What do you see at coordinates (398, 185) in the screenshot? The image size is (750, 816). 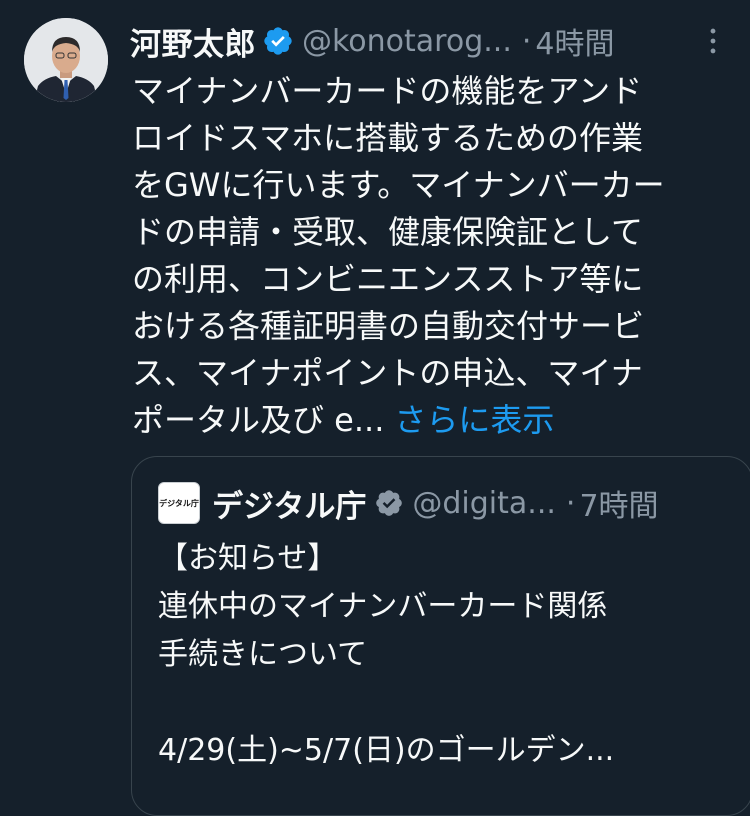 I see `tweet-text-line: をGWに行います。マイナンバーカー` at bounding box center [398, 185].